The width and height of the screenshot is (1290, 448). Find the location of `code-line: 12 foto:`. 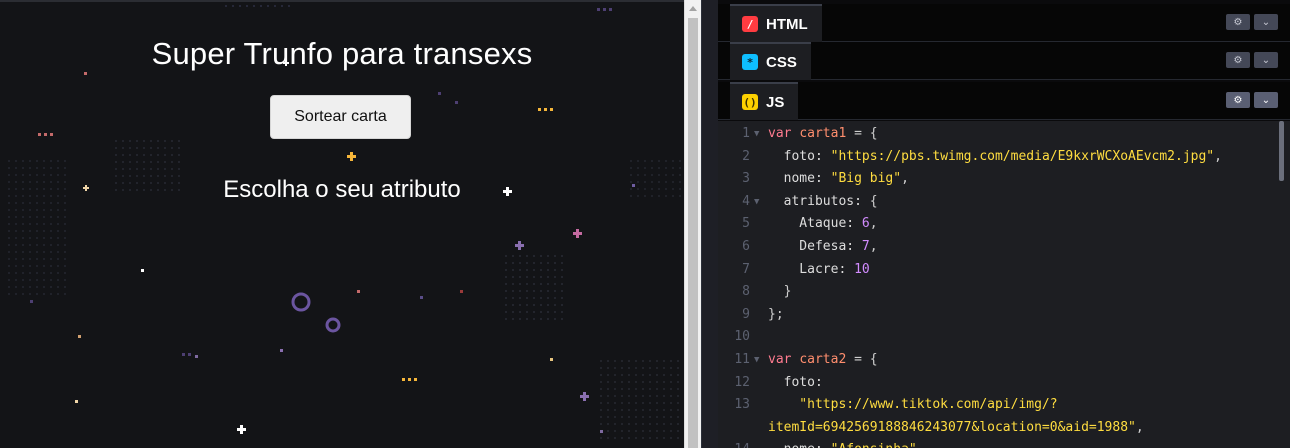

code-line: 12 foto: is located at coordinates (998, 383).